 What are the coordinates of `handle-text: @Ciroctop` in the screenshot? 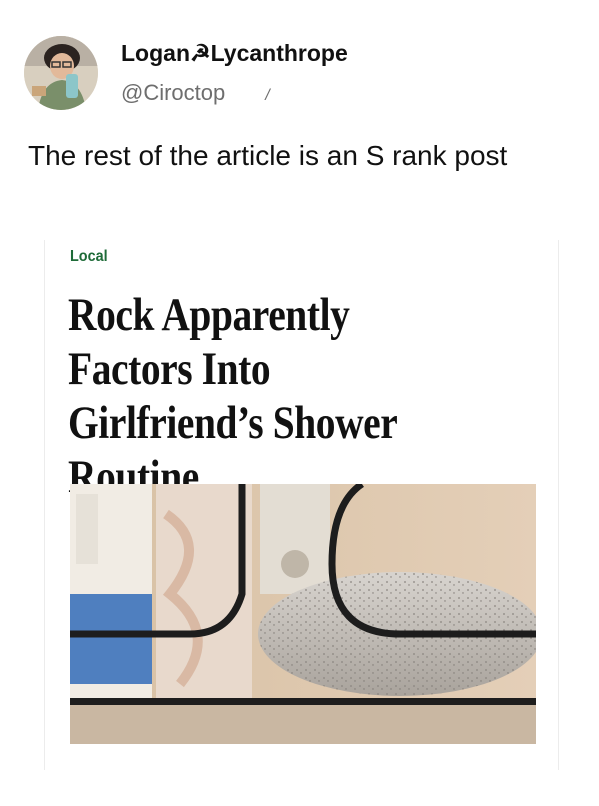 It's located at (173, 92).